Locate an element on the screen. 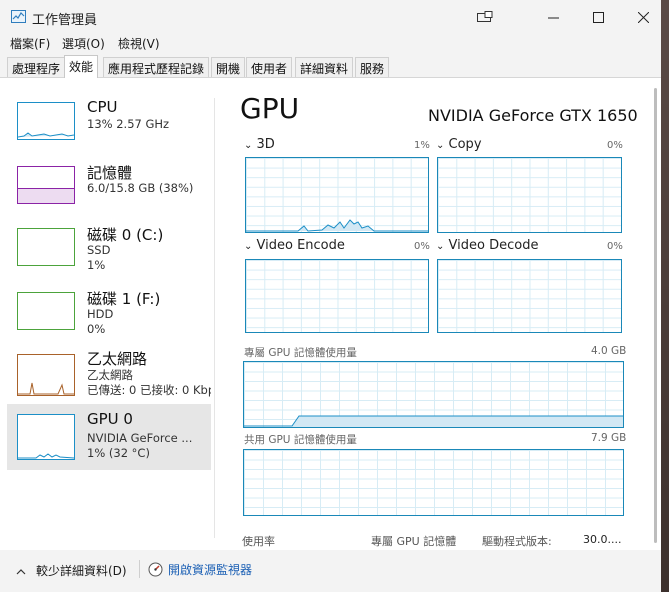  sidebar-divider is located at coordinates (214, 318).